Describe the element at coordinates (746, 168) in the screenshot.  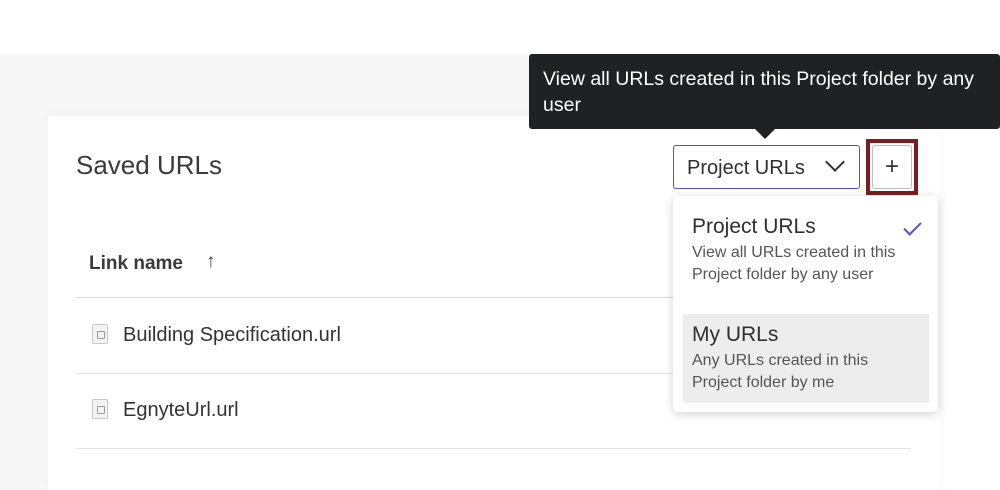
I see `dropdown-selected-value: Project URLs` at that location.